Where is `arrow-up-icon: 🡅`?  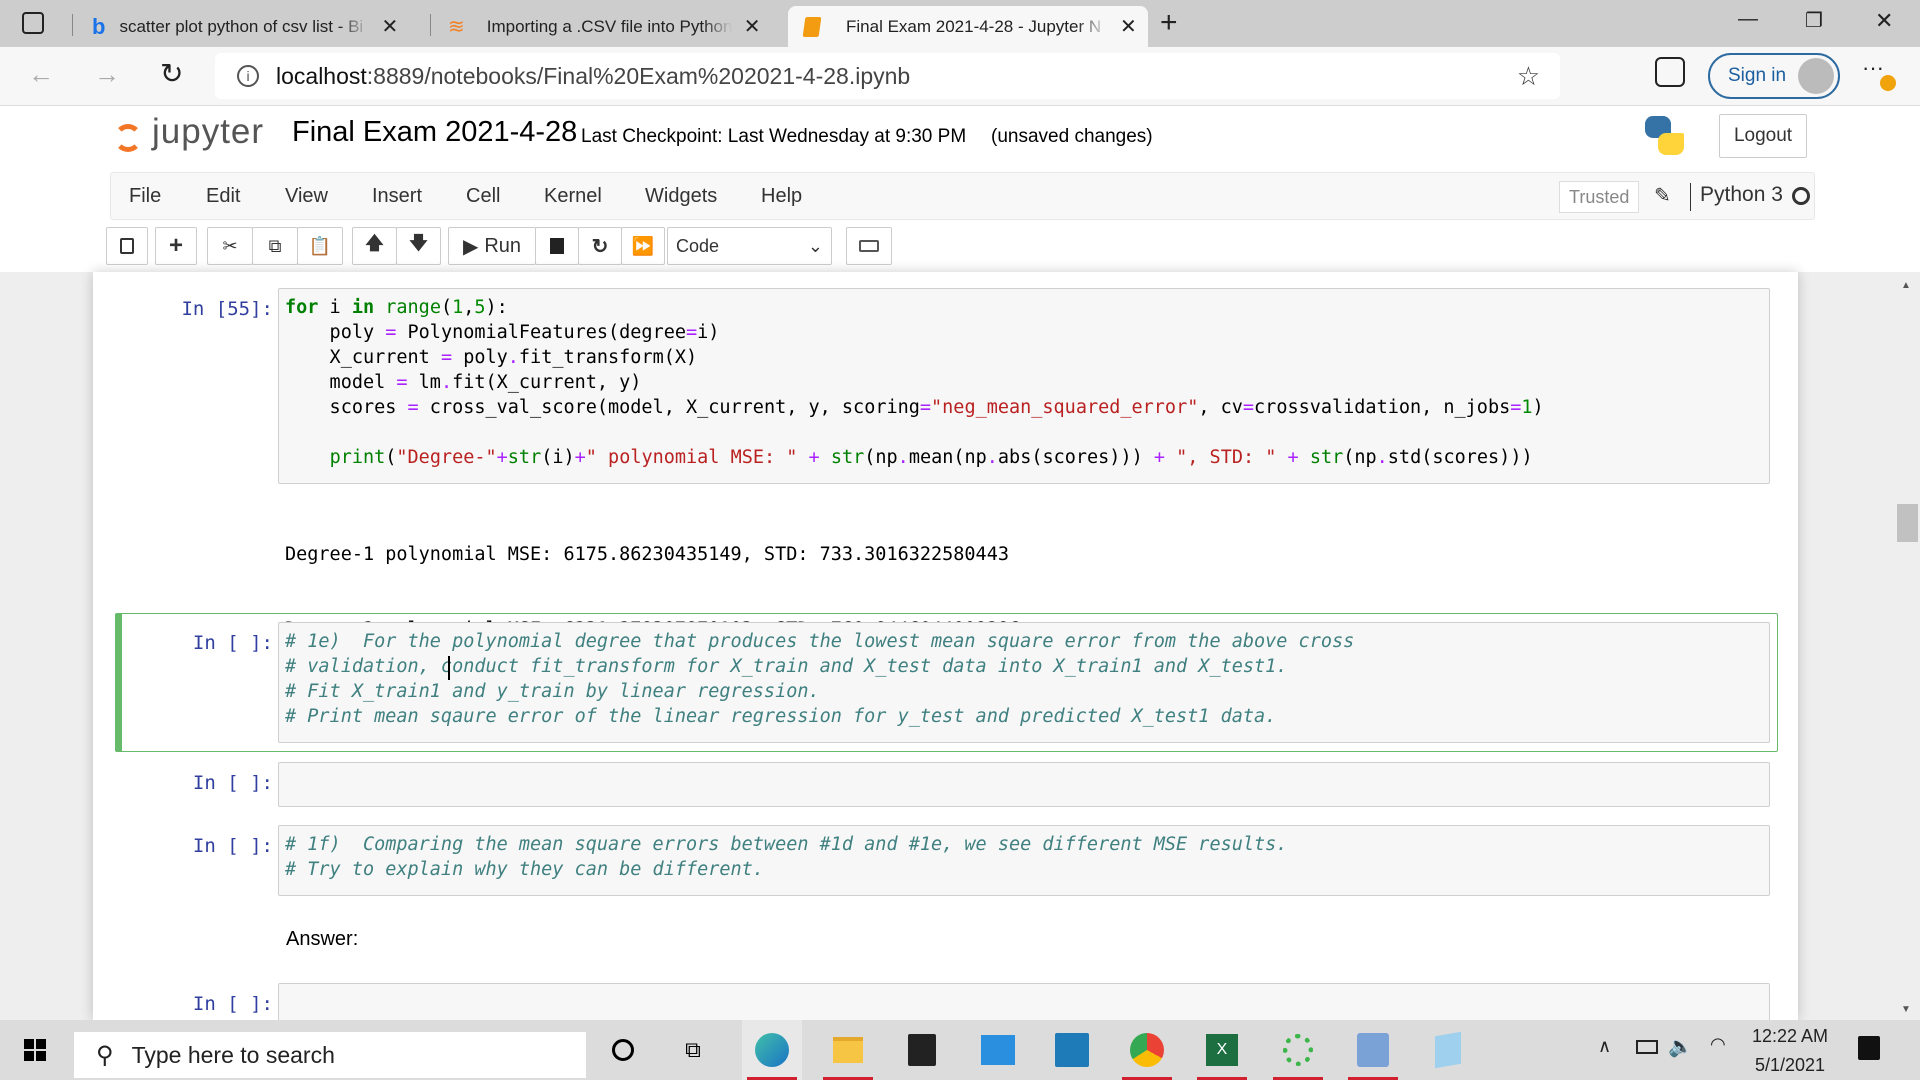 arrow-up-icon: 🡅 is located at coordinates (374, 243).